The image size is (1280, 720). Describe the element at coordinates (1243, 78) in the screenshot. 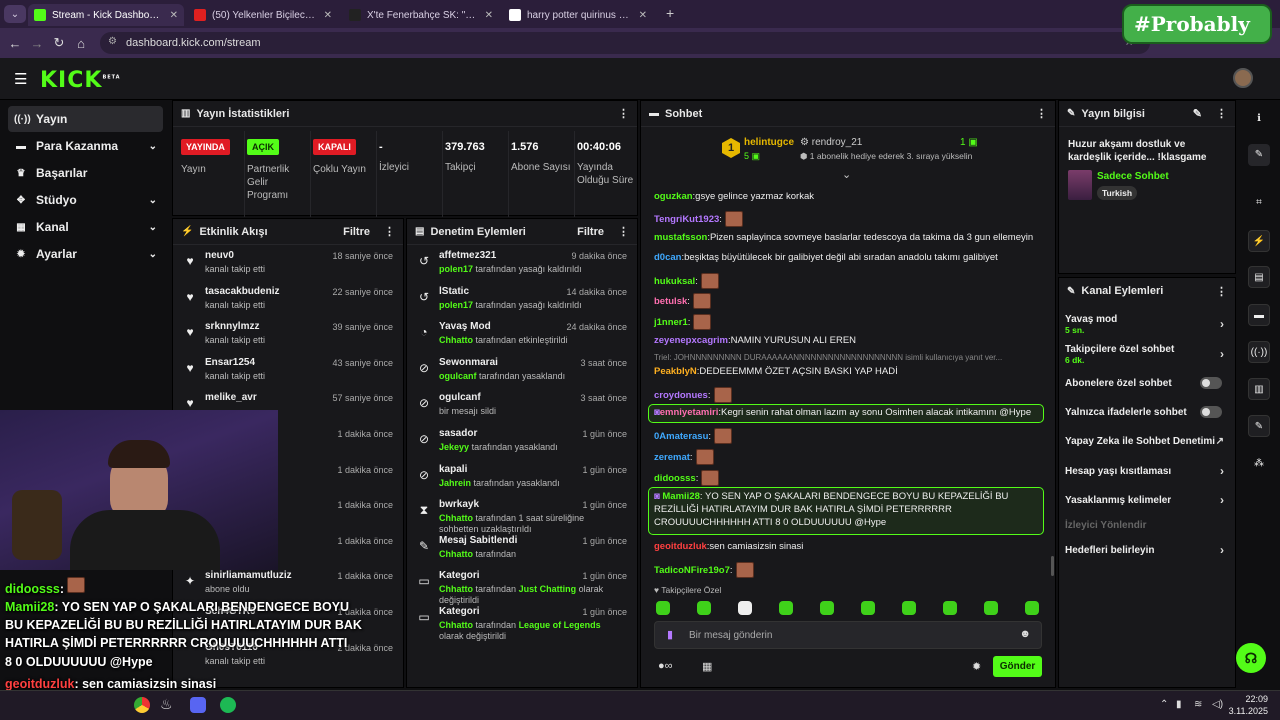

I see `user-avatar` at that location.